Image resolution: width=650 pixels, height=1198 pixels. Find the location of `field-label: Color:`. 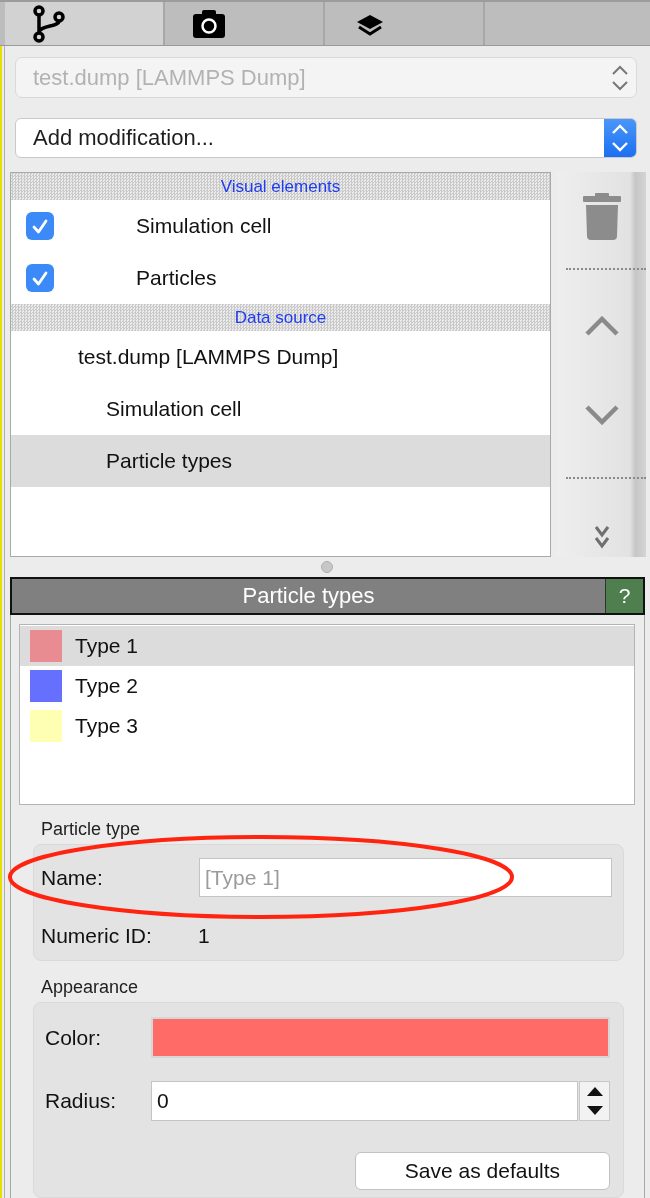

field-label: Color: is located at coordinates (74, 1037).